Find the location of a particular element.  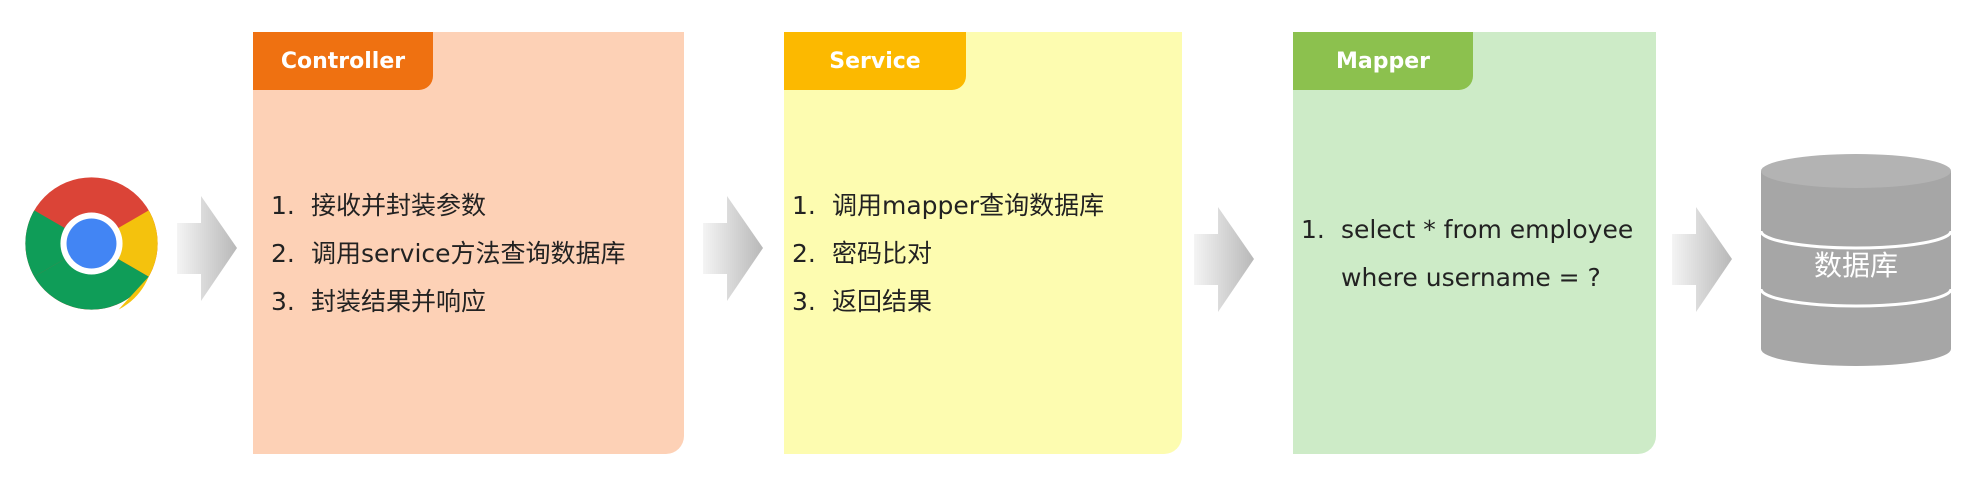

service-title: Service is located at coordinates (875, 61).